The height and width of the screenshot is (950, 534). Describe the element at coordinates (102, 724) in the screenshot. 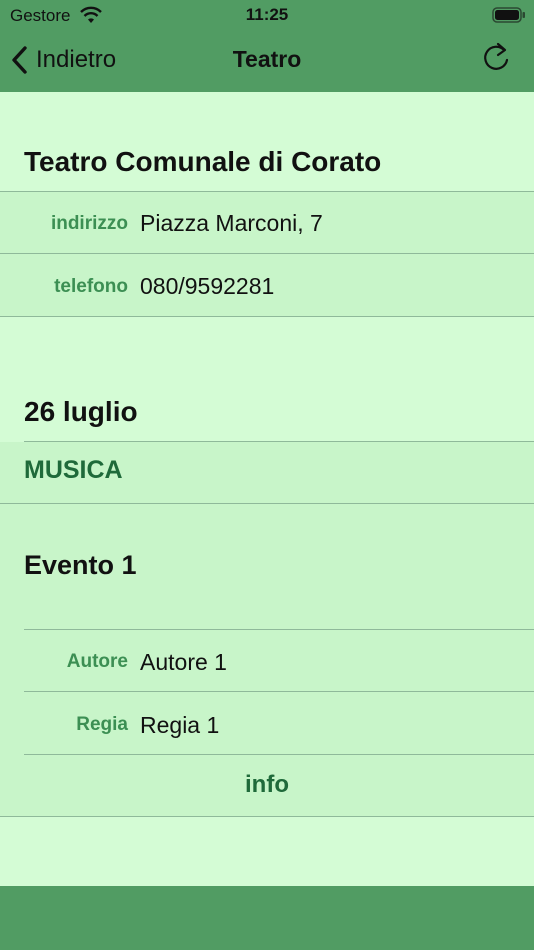

I see `director-key: Regia` at that location.